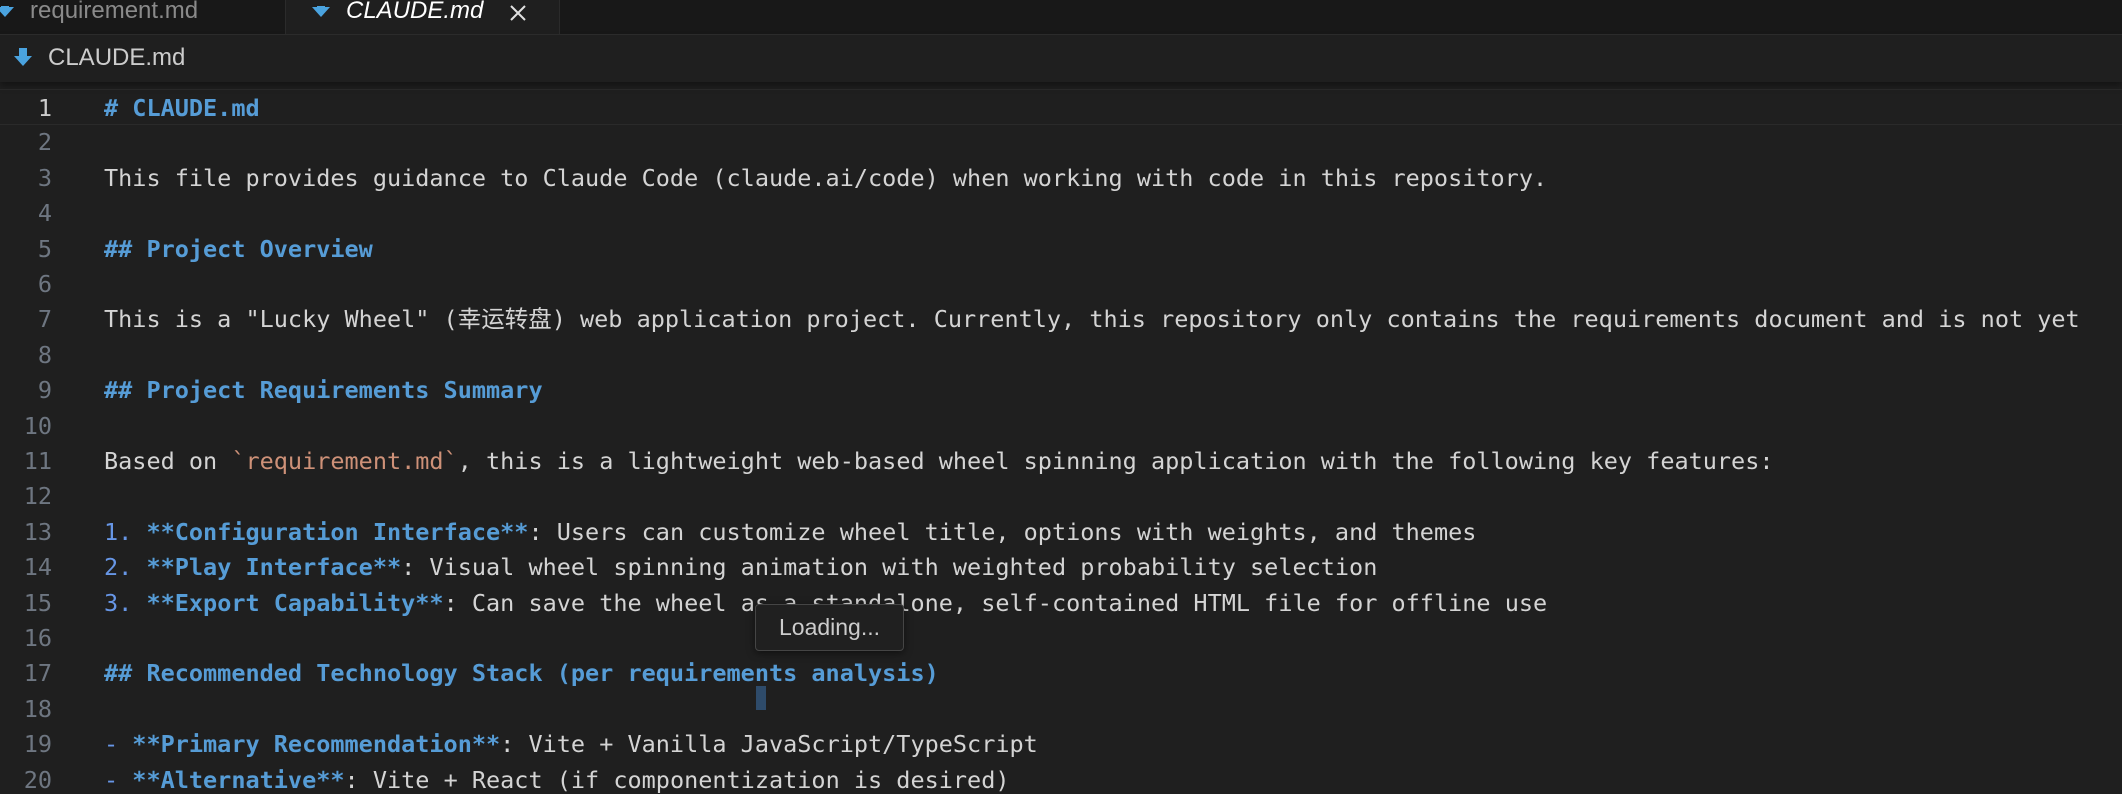 The width and height of the screenshot is (2122, 794). What do you see at coordinates (1061, 107) in the screenshot?
I see `code-line: 1 # CLAUDE.md` at bounding box center [1061, 107].